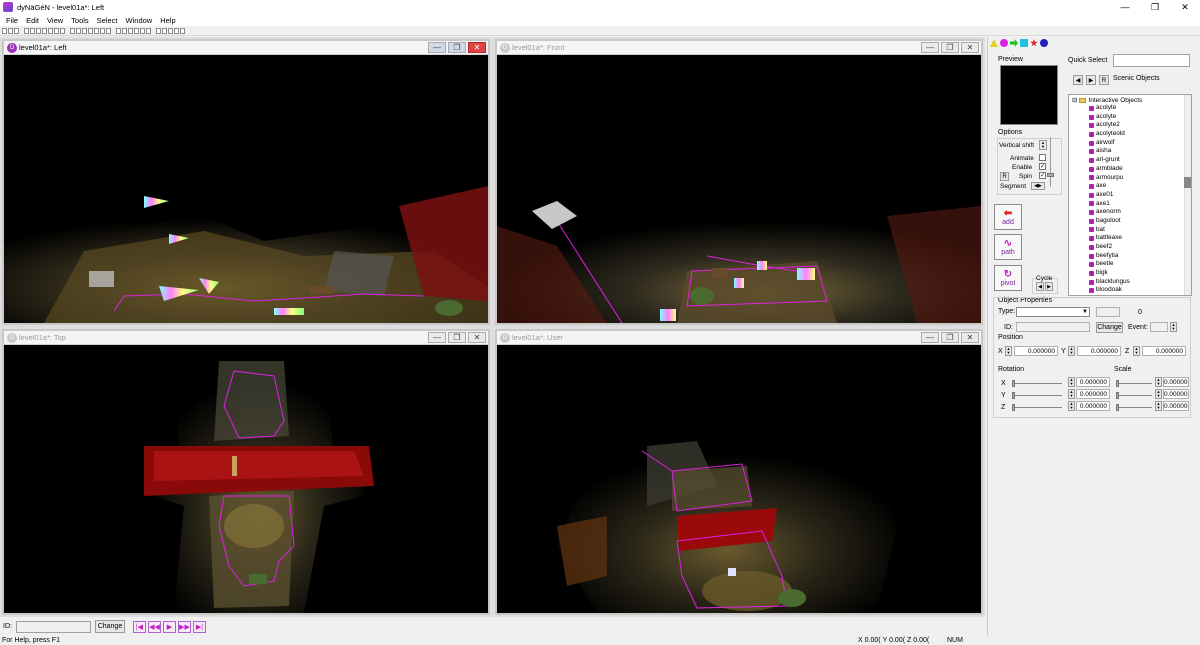 Image resolution: width=1200 pixels, height=645 pixels. I want to click on segment-stepper: ◀▶, so click(1038, 186).